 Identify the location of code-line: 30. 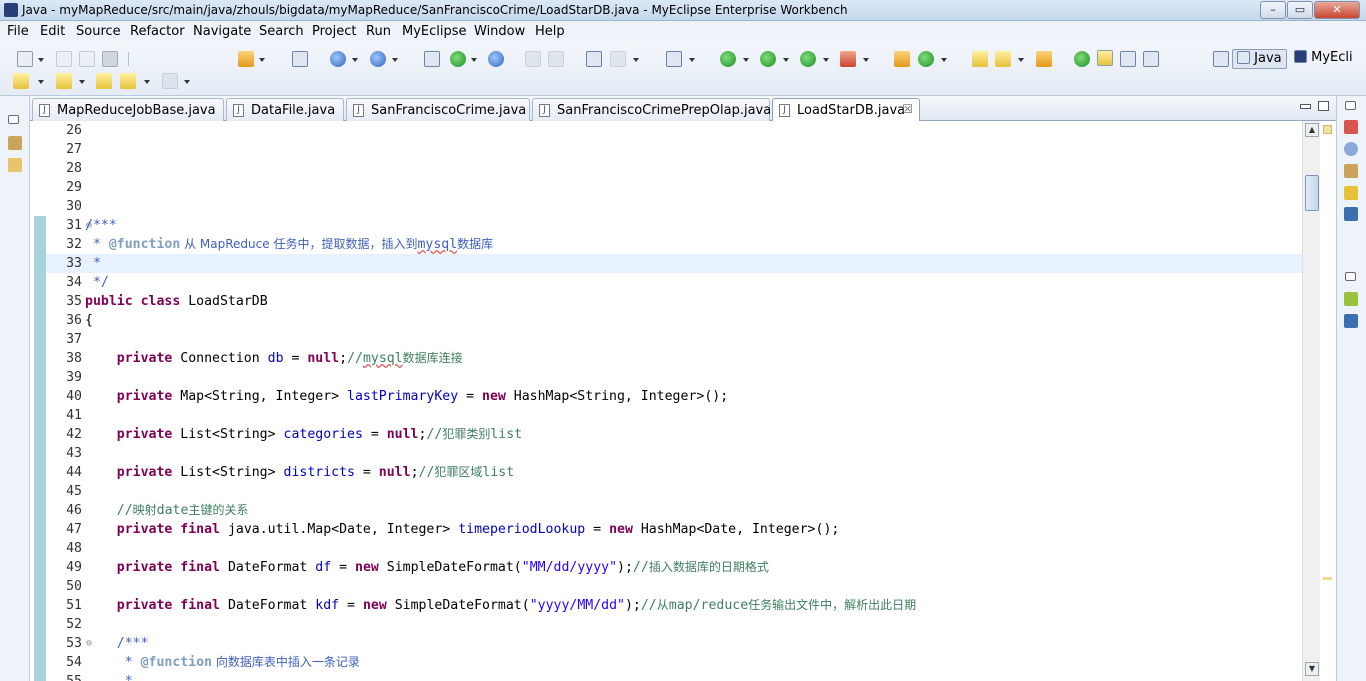
(674, 206).